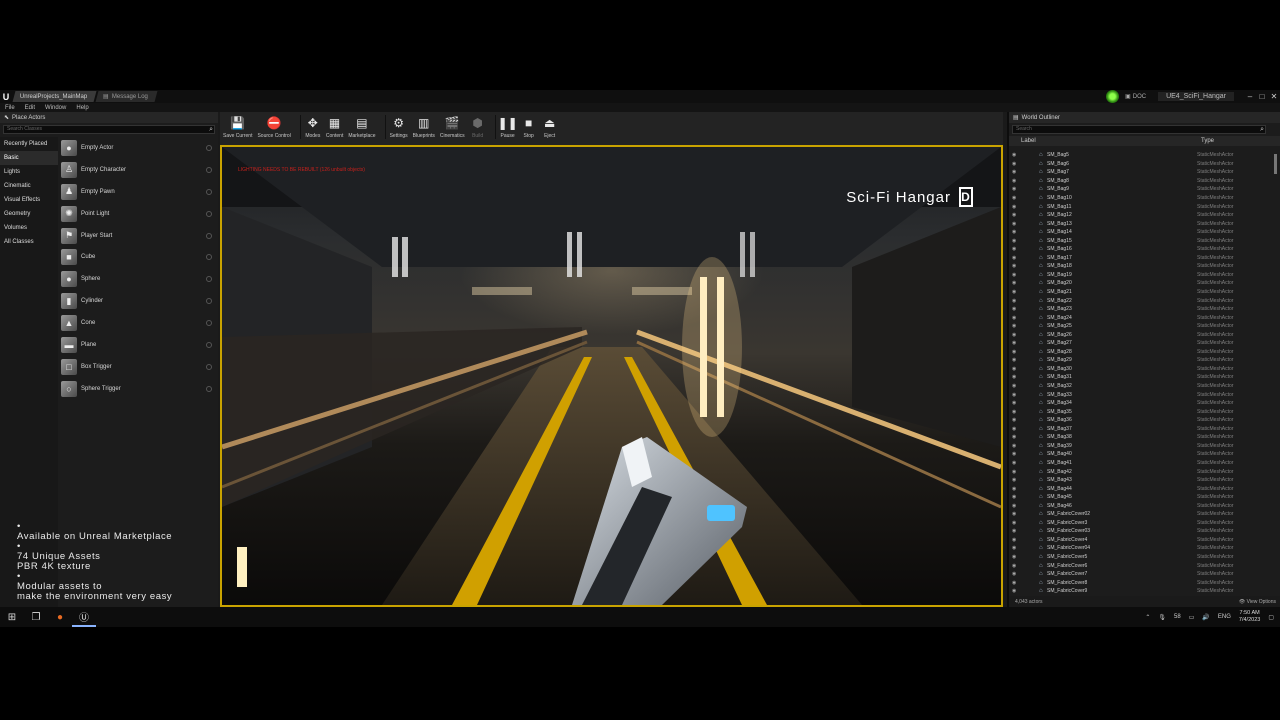 The width and height of the screenshot is (1280, 720). What do you see at coordinates (12, 617) in the screenshot?
I see `windows-start-icon: ⊞` at bounding box center [12, 617].